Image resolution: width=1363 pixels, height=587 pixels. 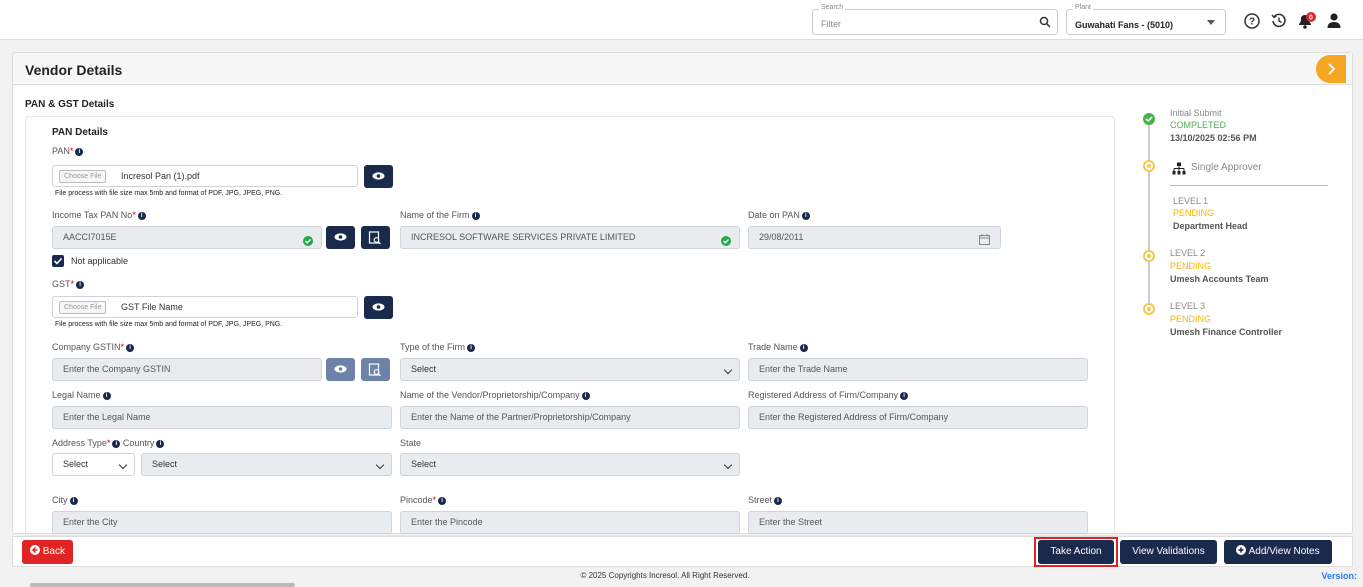 I want to click on timeline-initial-date: 13/10/2025 02:56 PM, so click(x=1213, y=138).